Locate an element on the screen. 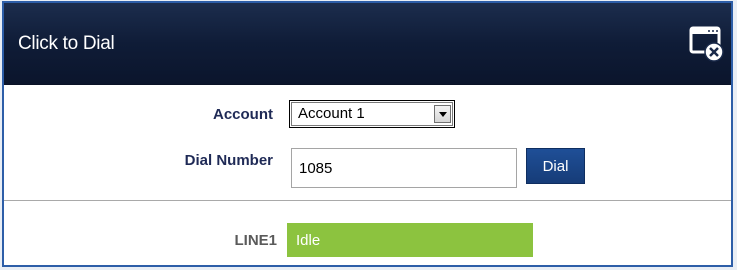  divider is located at coordinates (367, 200).